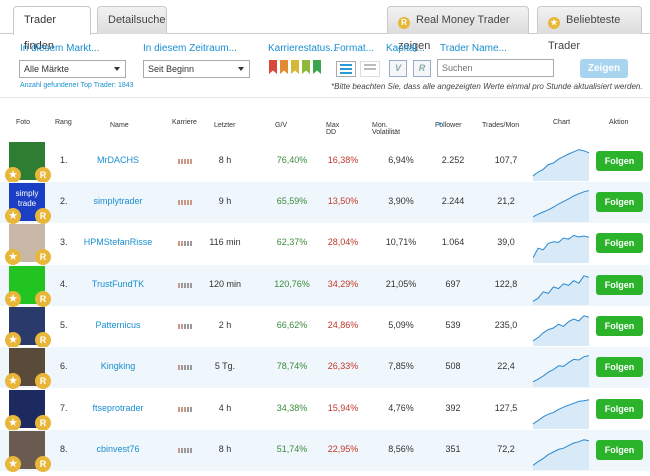  Describe the element at coordinates (453, 366) in the screenshot. I see `follower-count: 508` at that location.